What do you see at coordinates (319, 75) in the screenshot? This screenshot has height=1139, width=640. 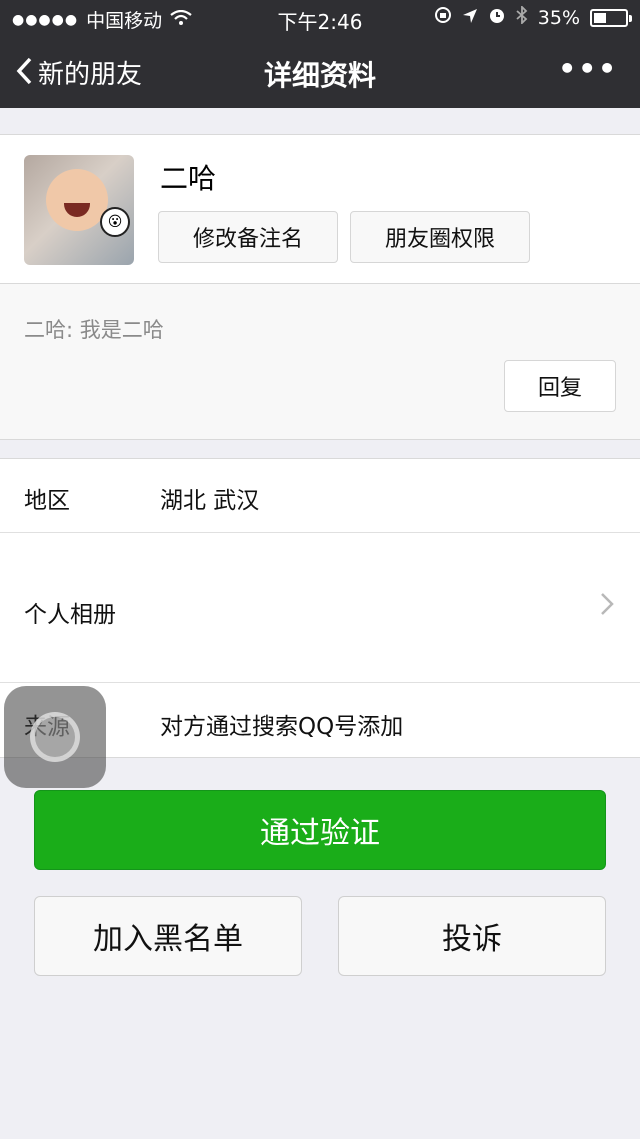 I see `page-title: 详细资料` at bounding box center [319, 75].